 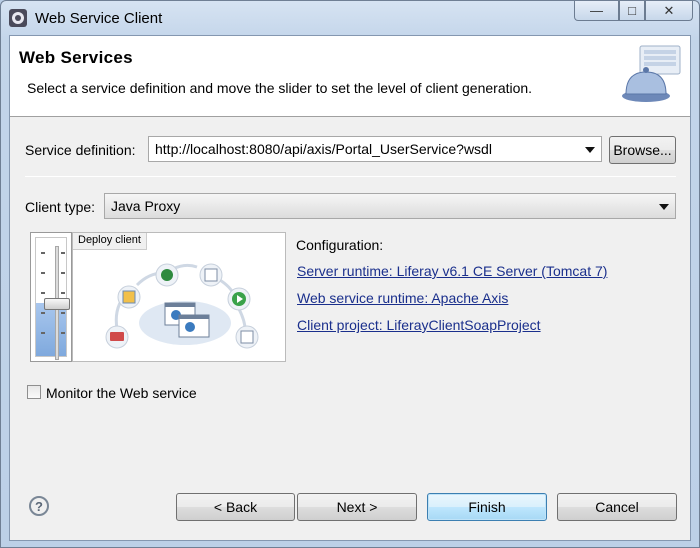 What do you see at coordinates (402, 298) in the screenshot?
I see `web-service-runtime-link: Web service runtime: Apache Axis` at bounding box center [402, 298].